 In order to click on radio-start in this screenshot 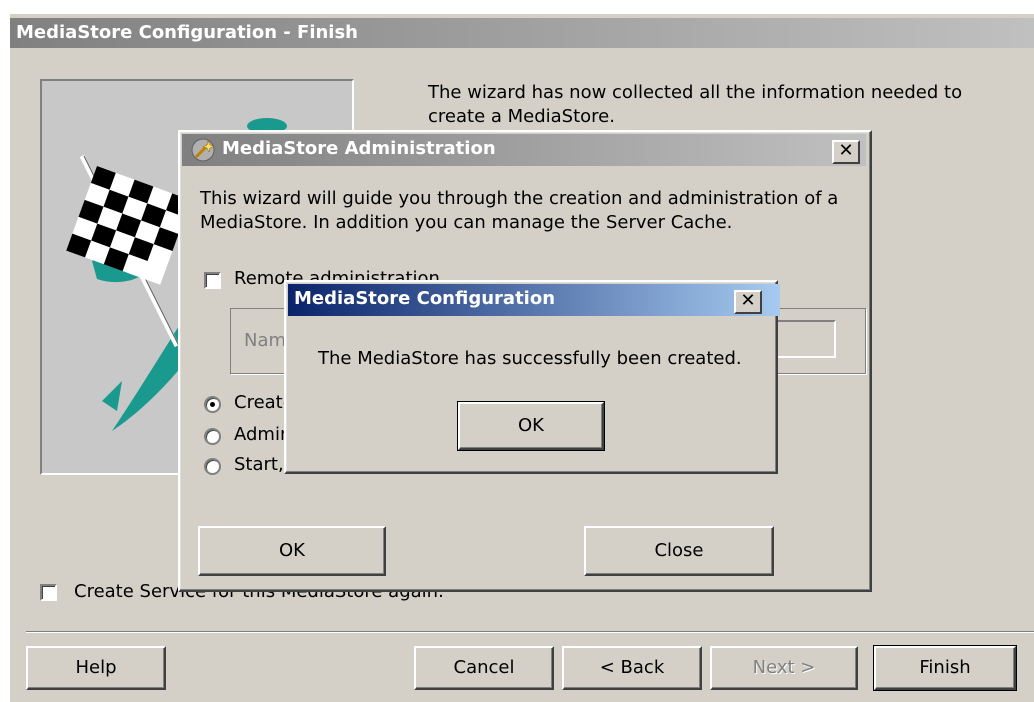, I will do `click(212, 466)`.